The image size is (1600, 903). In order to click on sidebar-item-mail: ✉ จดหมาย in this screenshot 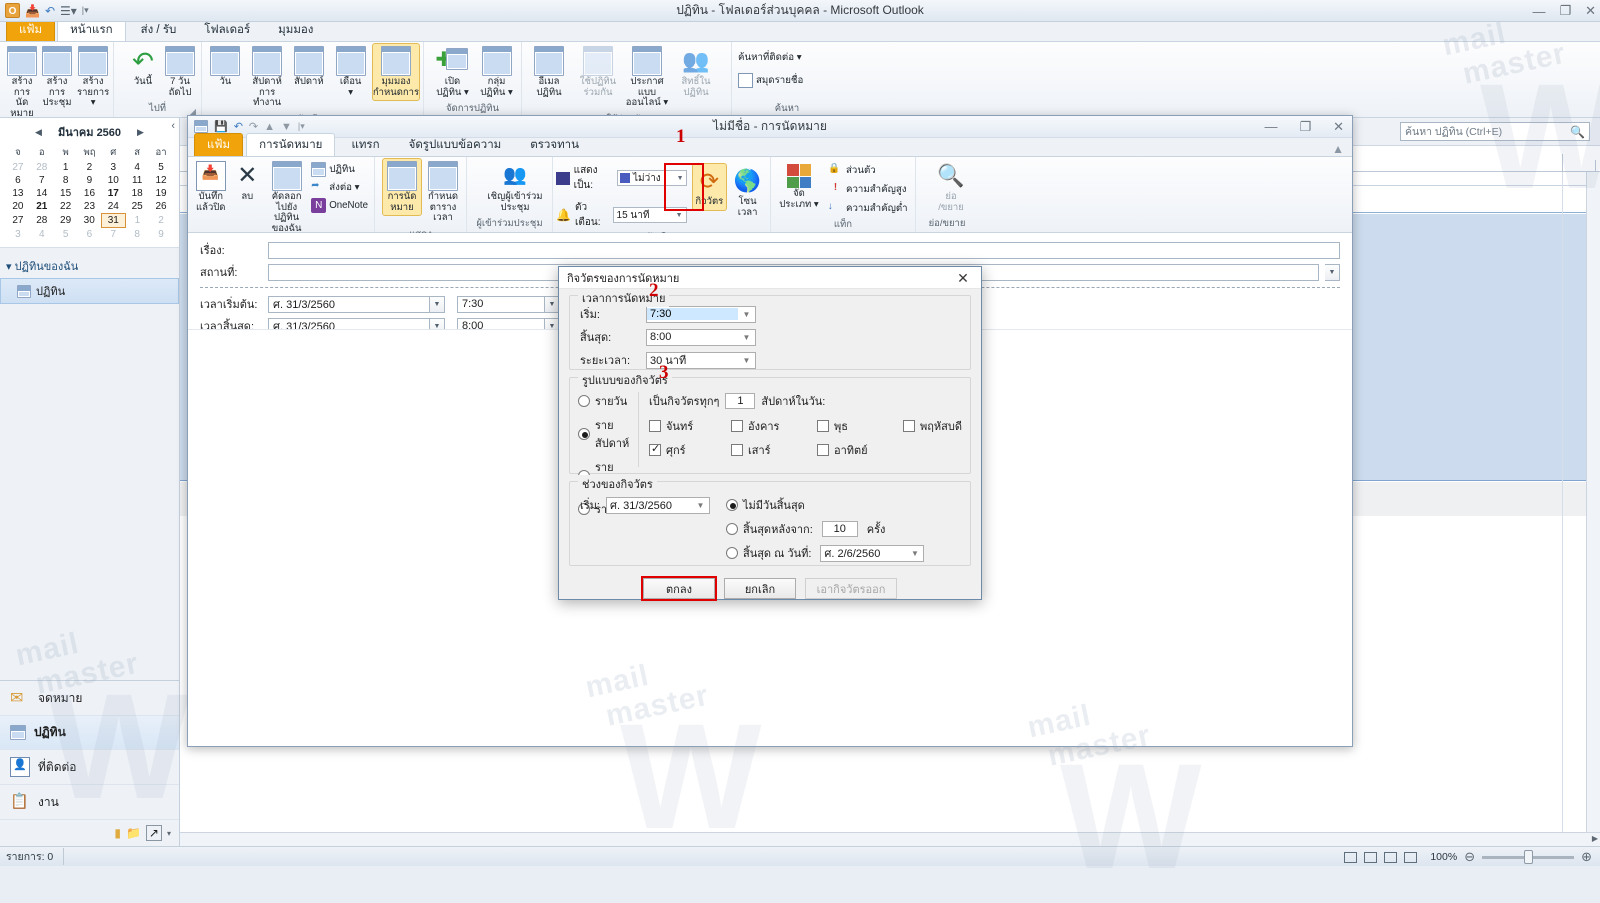, I will do `click(89, 698)`.